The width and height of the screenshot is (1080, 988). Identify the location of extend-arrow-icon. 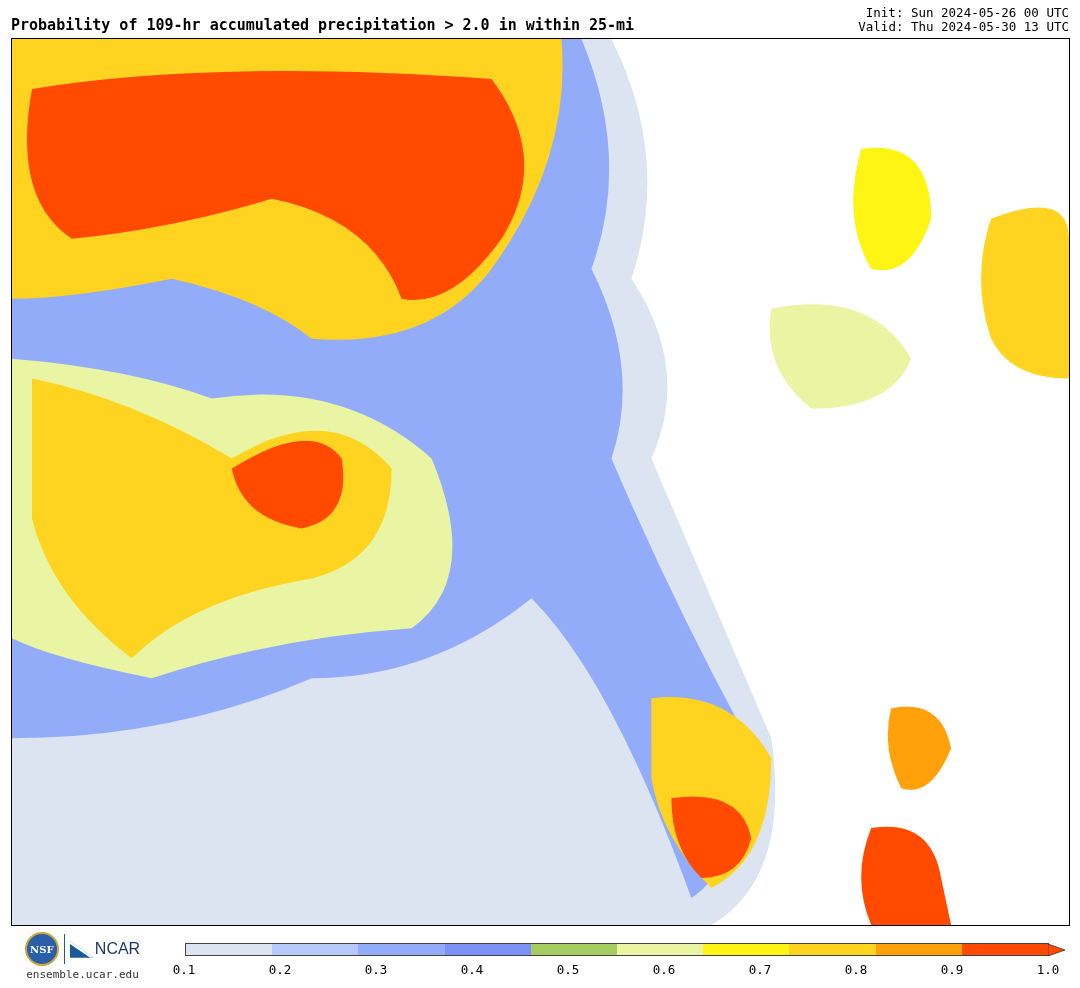
(1057, 949).